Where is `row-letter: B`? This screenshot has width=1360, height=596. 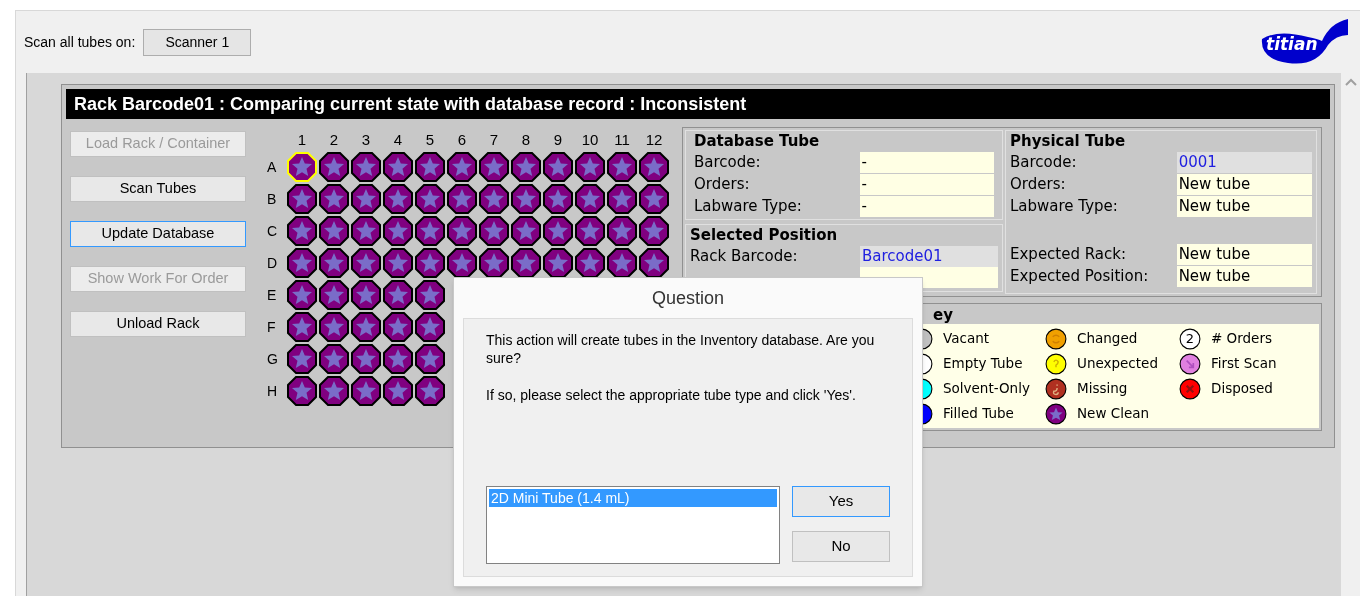 row-letter: B is located at coordinates (272, 199).